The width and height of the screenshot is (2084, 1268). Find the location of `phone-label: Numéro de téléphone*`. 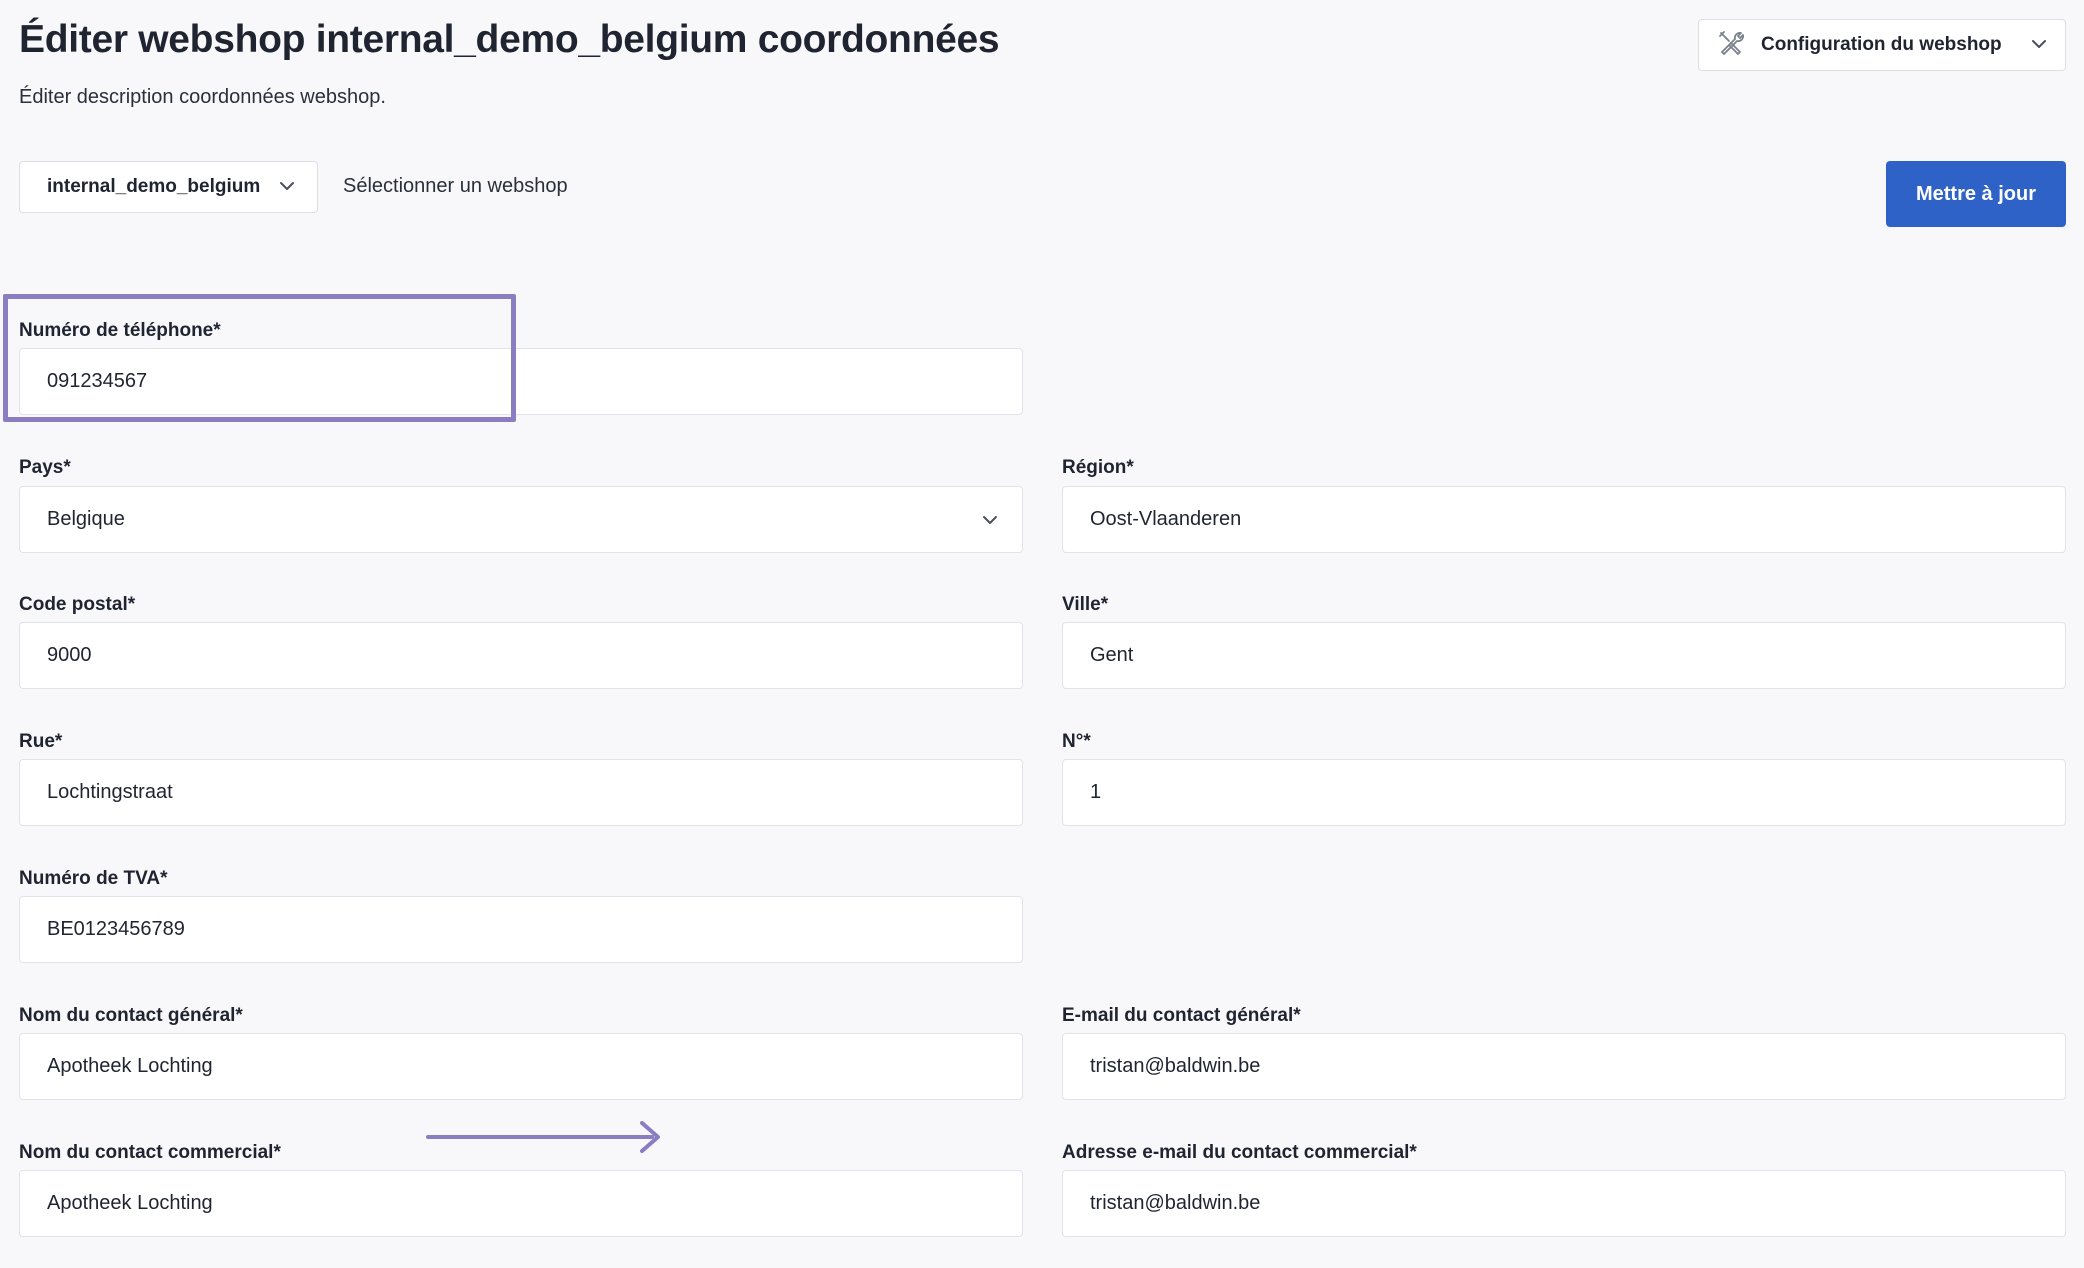

phone-label: Numéro de téléphone* is located at coordinates (120, 330).